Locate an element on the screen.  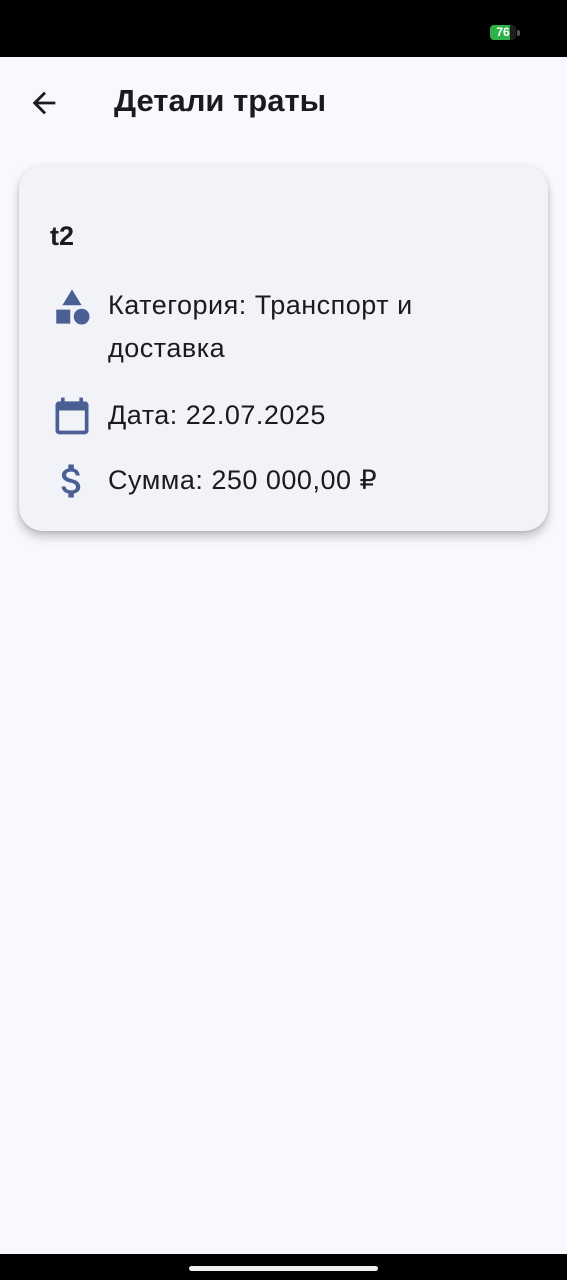
category-shapes-icon is located at coordinates (72, 307).